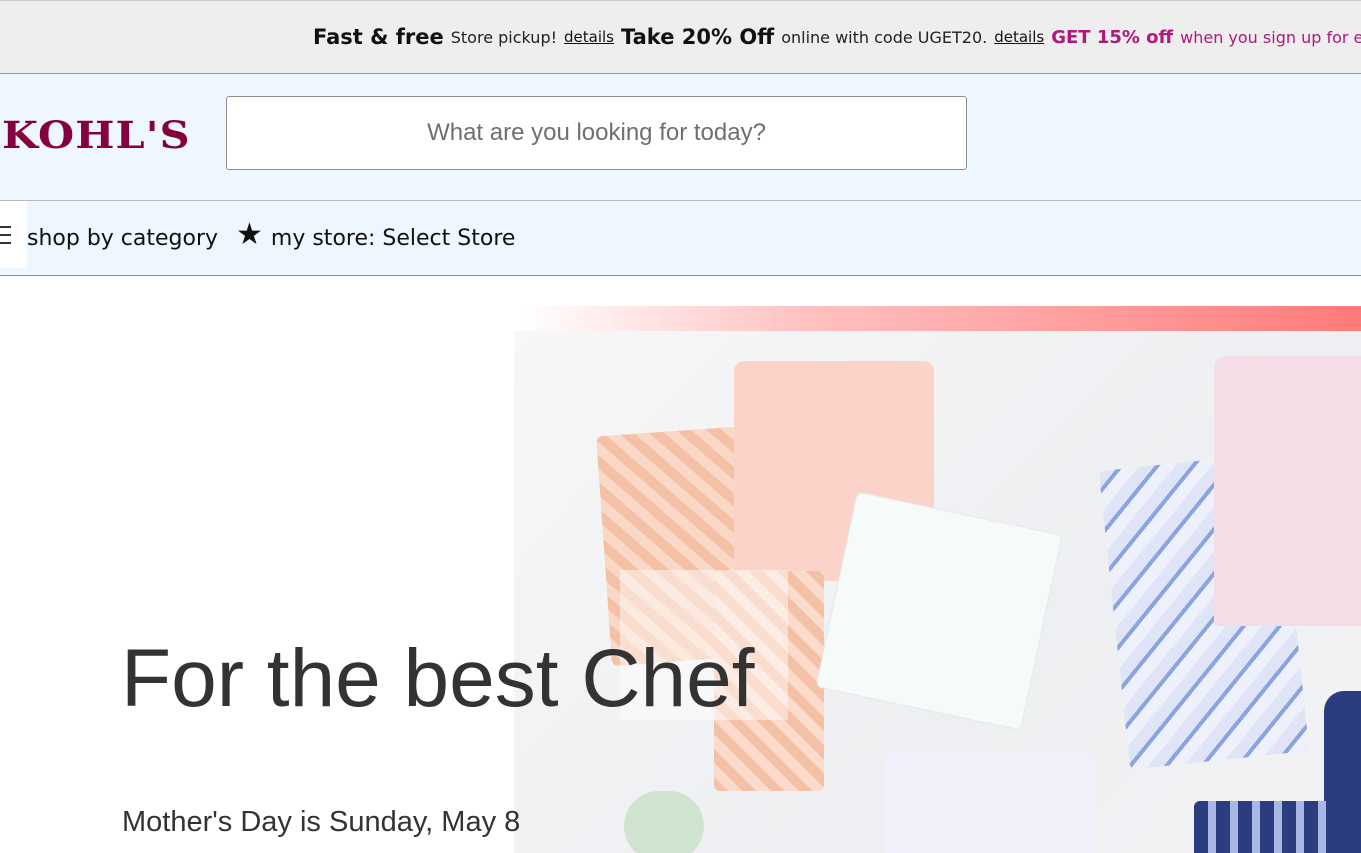 The width and height of the screenshot is (1361, 853). Describe the element at coordinates (249, 234) in the screenshot. I see `star-icon: ★` at that location.